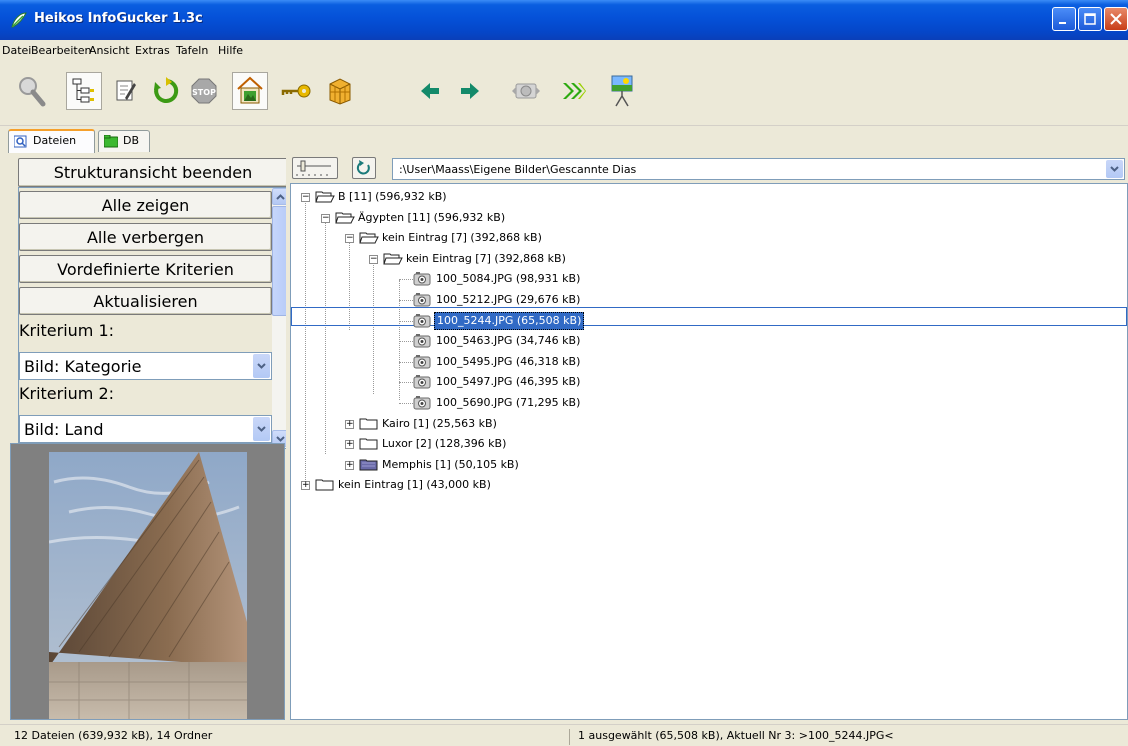 This screenshot has width=1128, height=746. What do you see at coordinates (706, 321) in the screenshot?
I see `tree-row: 100_5244.JPG (65,508 kB)` at bounding box center [706, 321].